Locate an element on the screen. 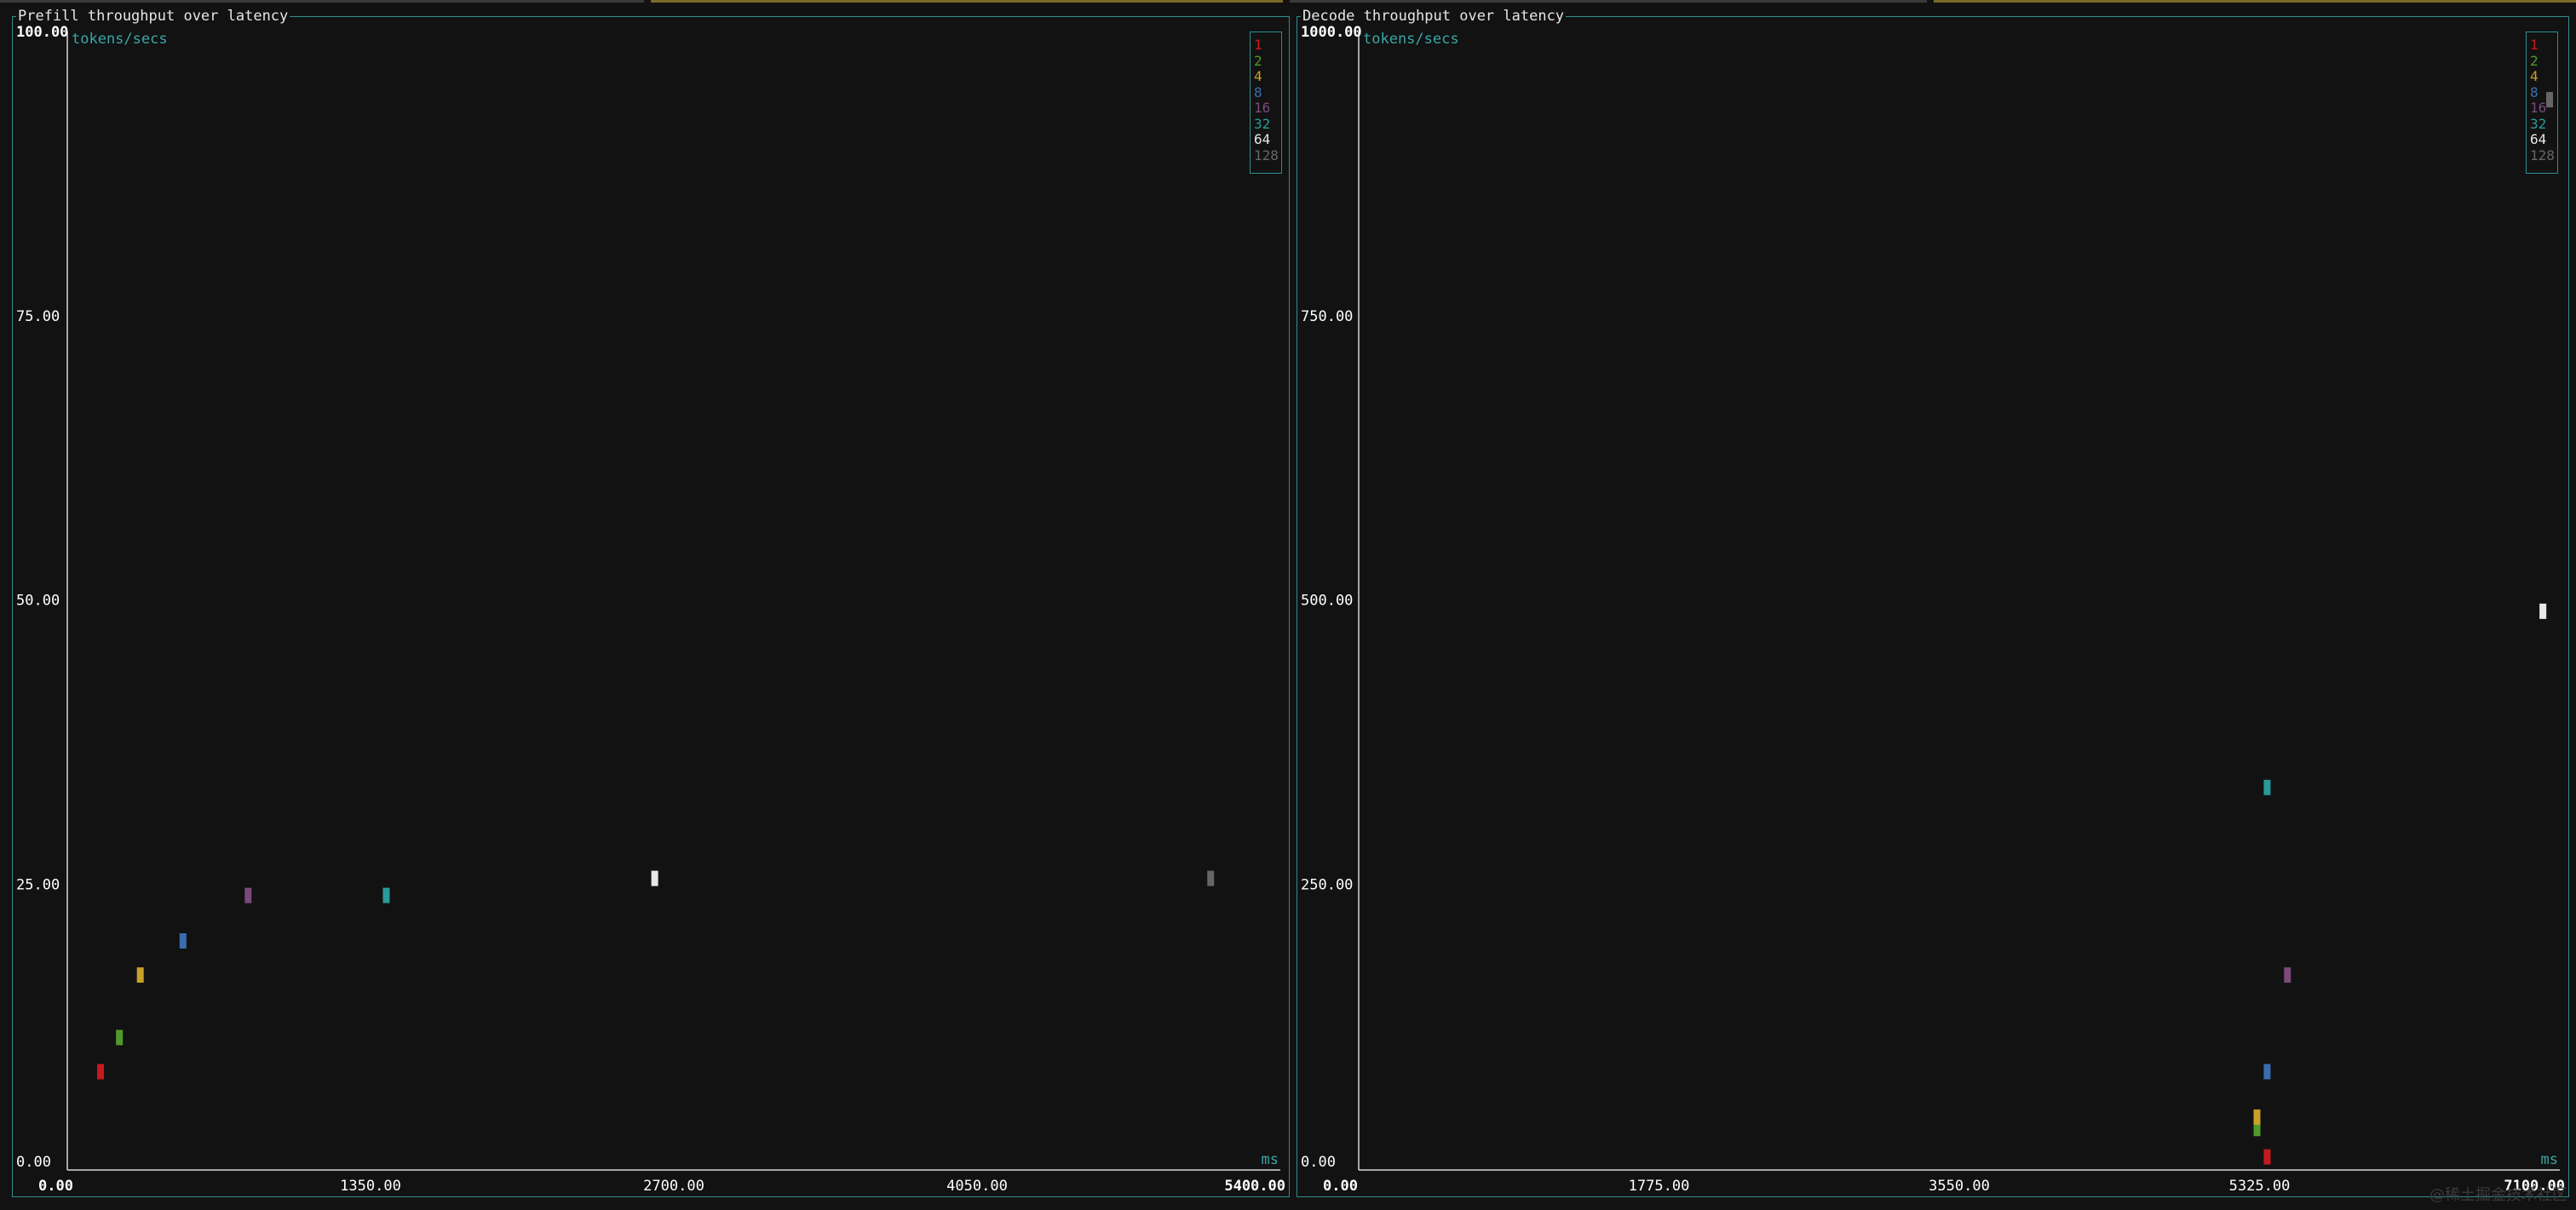  watermark: @稀土掘金技术社区 is located at coordinates (2498, 1195).